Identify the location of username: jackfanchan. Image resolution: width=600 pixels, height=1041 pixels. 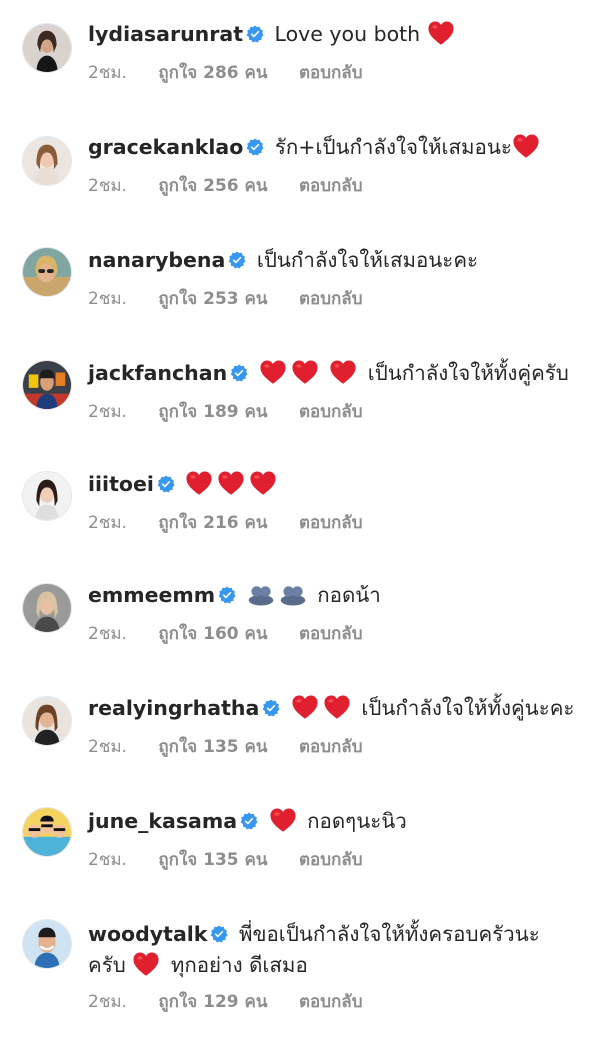
(157, 373).